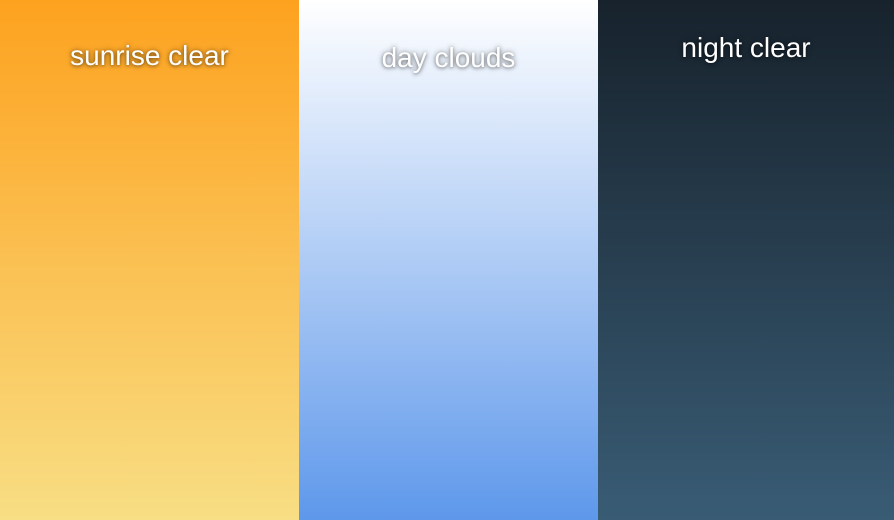 This screenshot has width=894, height=520. What do you see at coordinates (448, 57) in the screenshot?
I see `day-clouds-label: day clouds` at bounding box center [448, 57].